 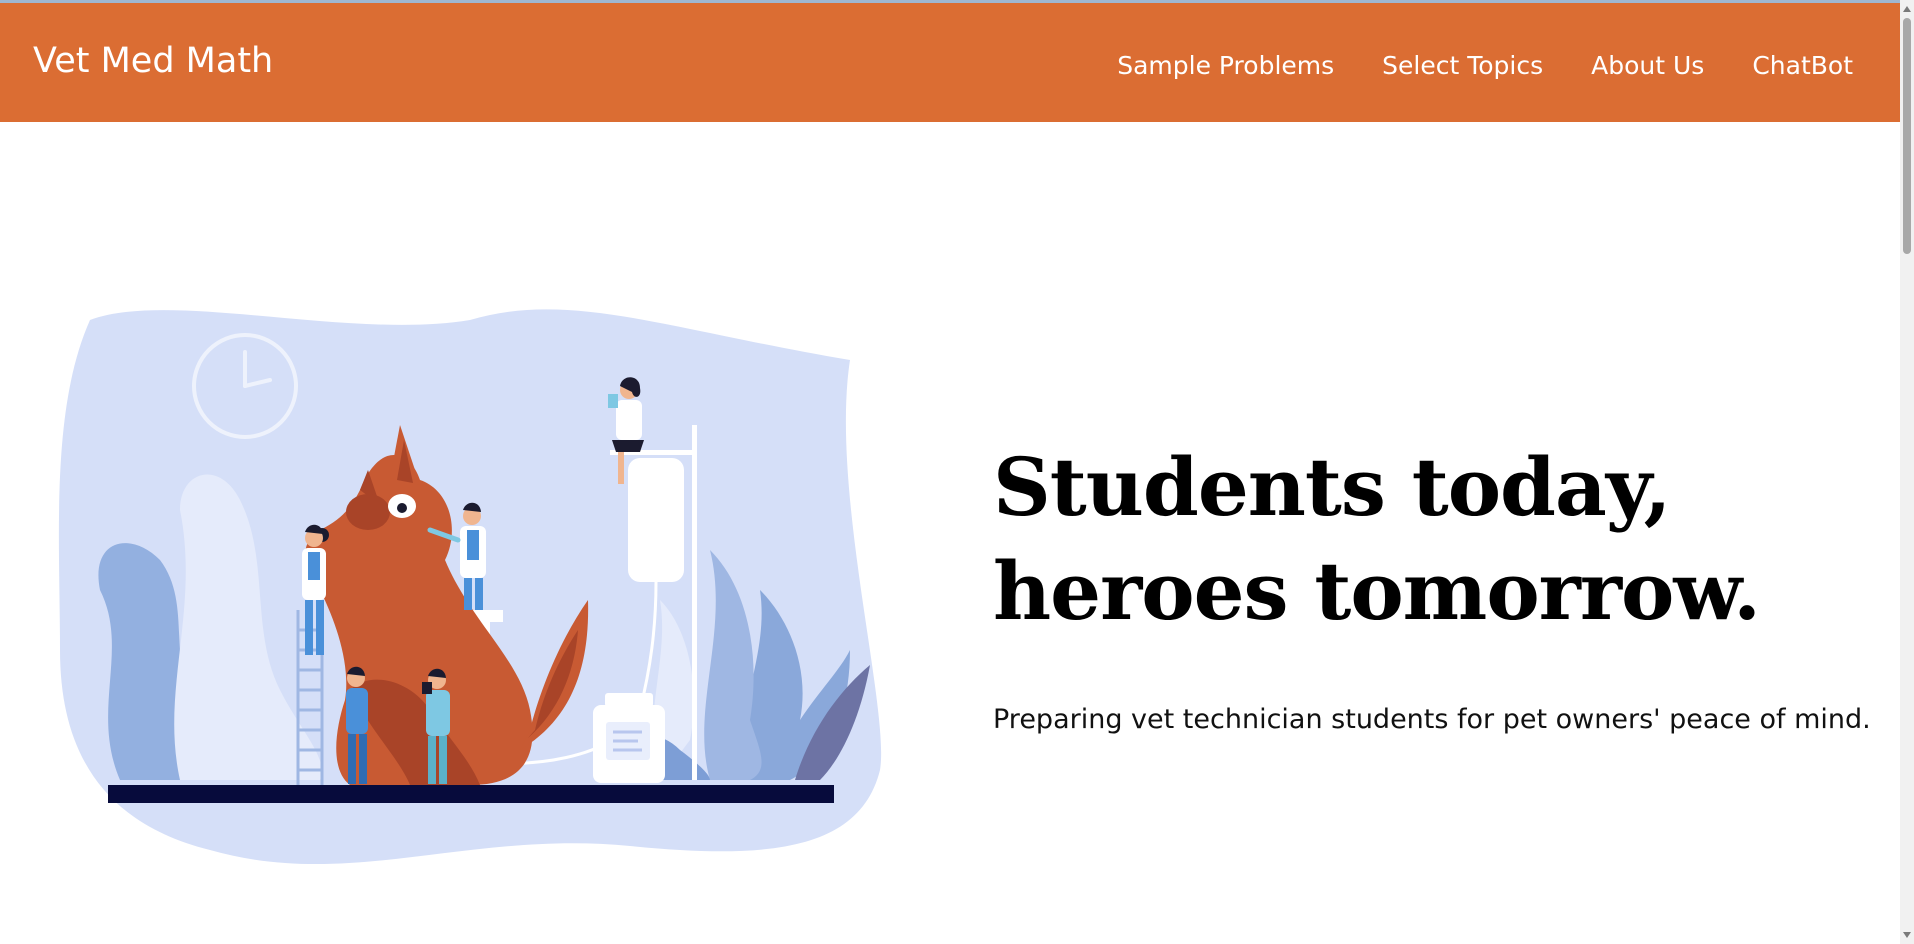 I want to click on nav-link-sample-problems: Sample Problems, so click(x=1225, y=65).